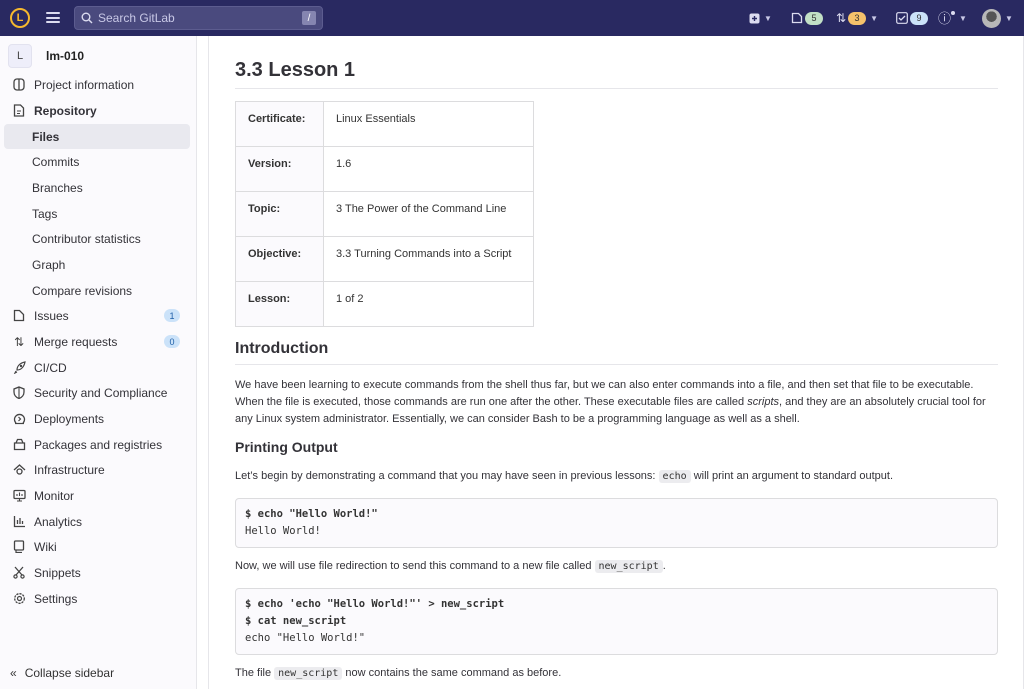  I want to click on table-row: Certificate: Linux Essentials, so click(384, 124).